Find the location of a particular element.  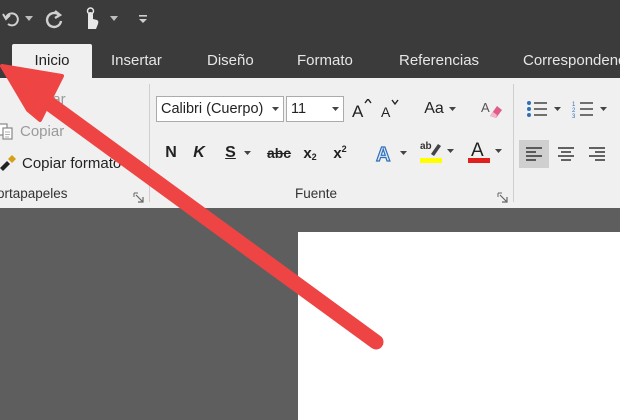

clear-formatting-button: A is located at coordinates (492, 109).